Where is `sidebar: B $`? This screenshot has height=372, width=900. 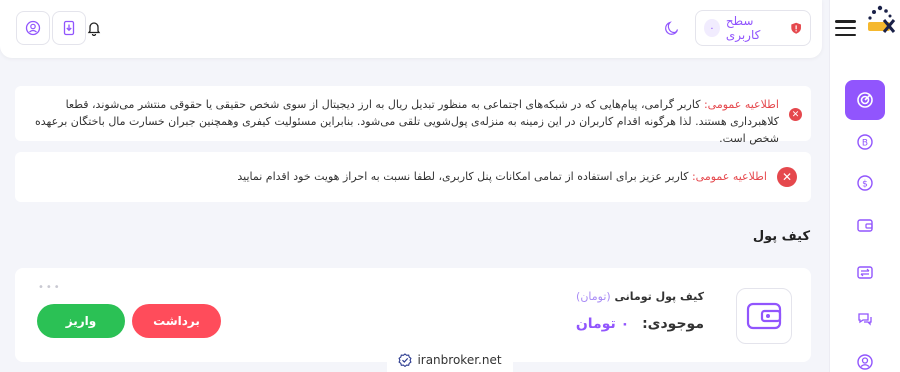 sidebar: B $ is located at coordinates (864, 186).